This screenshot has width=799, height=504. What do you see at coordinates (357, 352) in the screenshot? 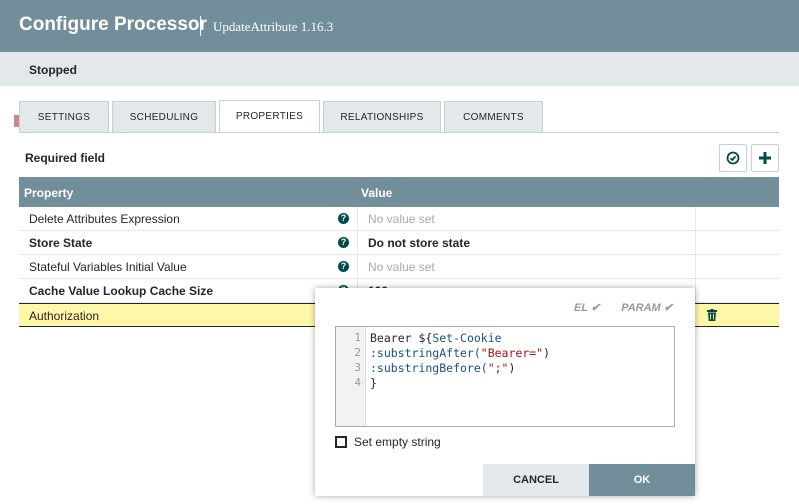
I see `line-number: 2` at bounding box center [357, 352].